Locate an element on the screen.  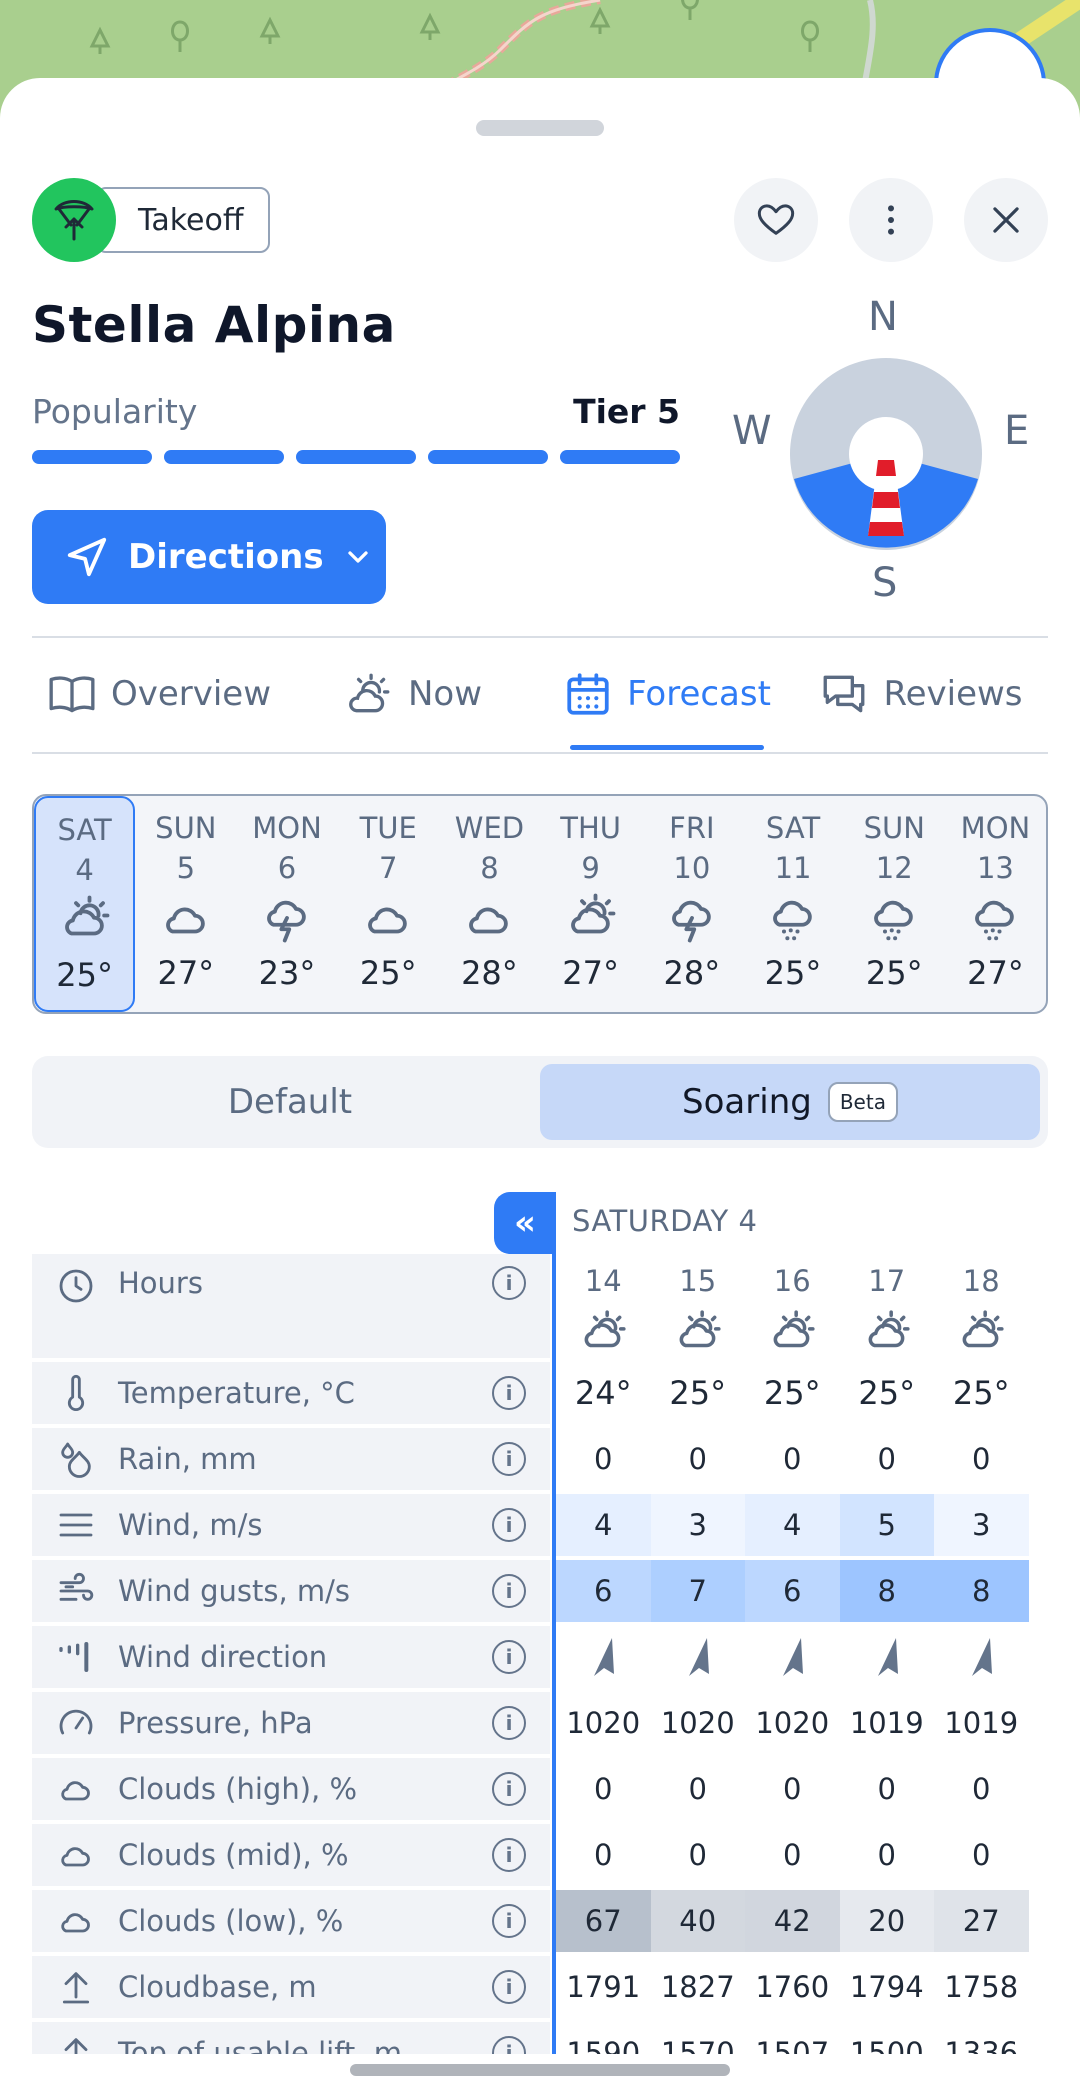
day-date: 7 is located at coordinates (388, 868).